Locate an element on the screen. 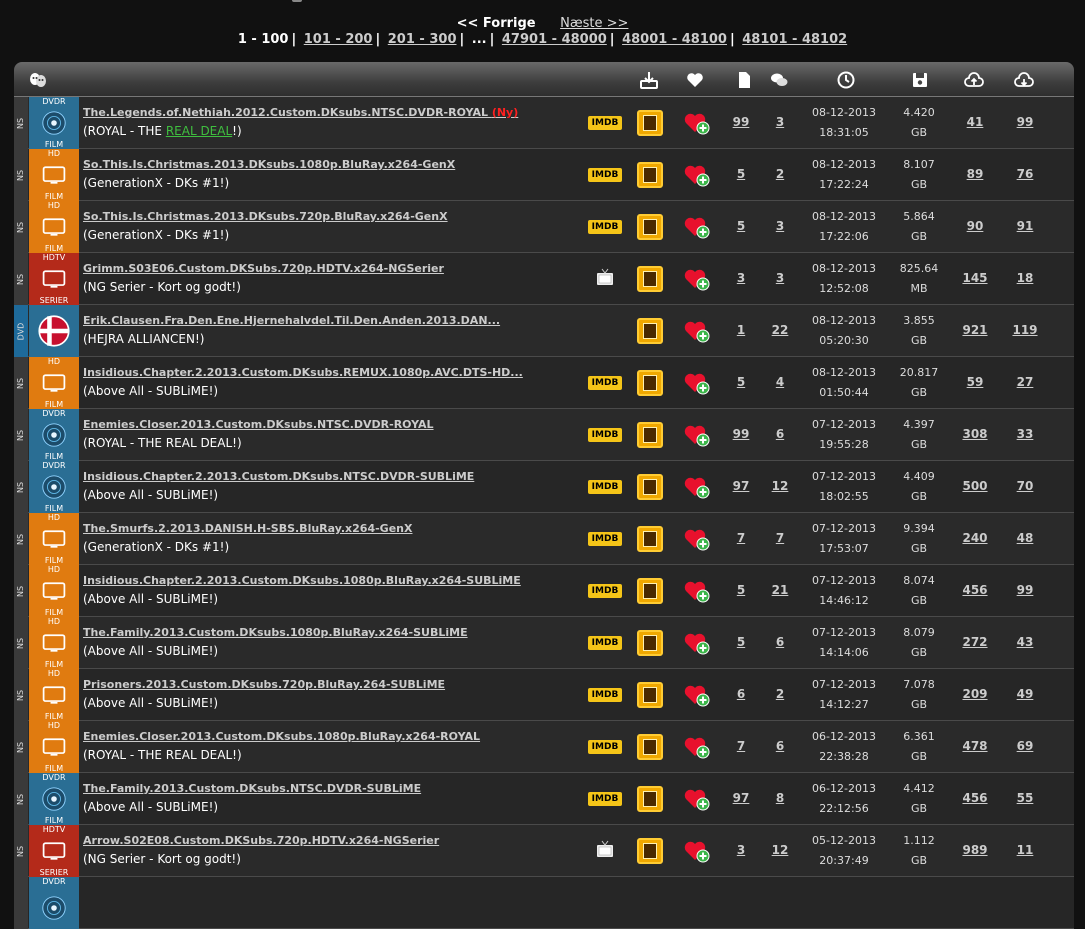 The width and height of the screenshot is (1085, 929). masks-icon is located at coordinates (38, 80).